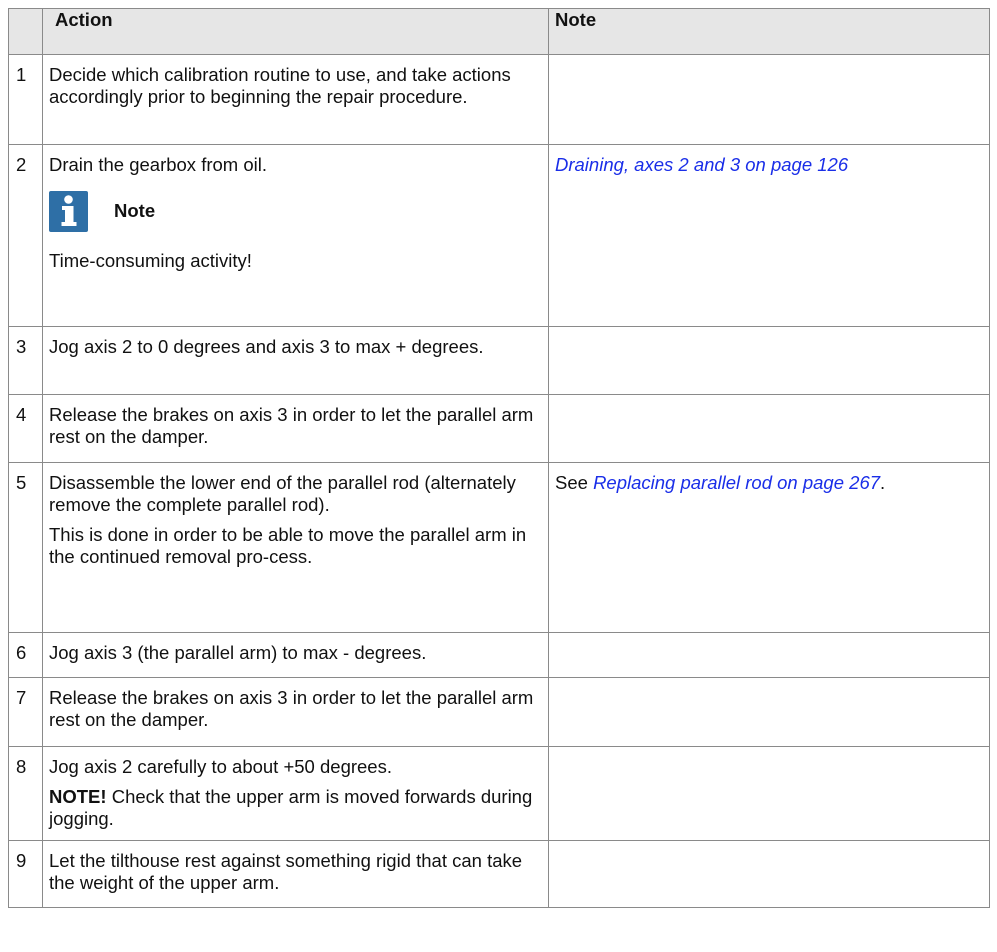 This screenshot has height=952, width=997. What do you see at coordinates (25, 360) in the screenshot?
I see `step-number: 3` at bounding box center [25, 360].